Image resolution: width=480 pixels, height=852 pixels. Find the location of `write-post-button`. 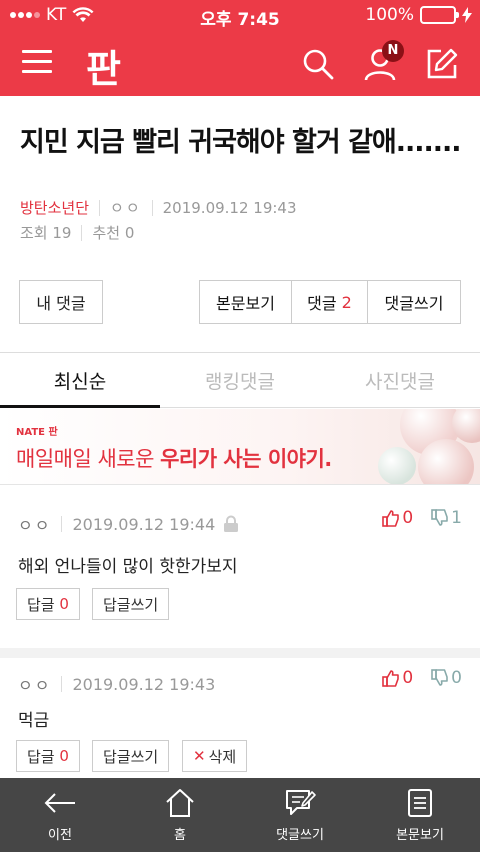

write-post-button is located at coordinates (442, 64).